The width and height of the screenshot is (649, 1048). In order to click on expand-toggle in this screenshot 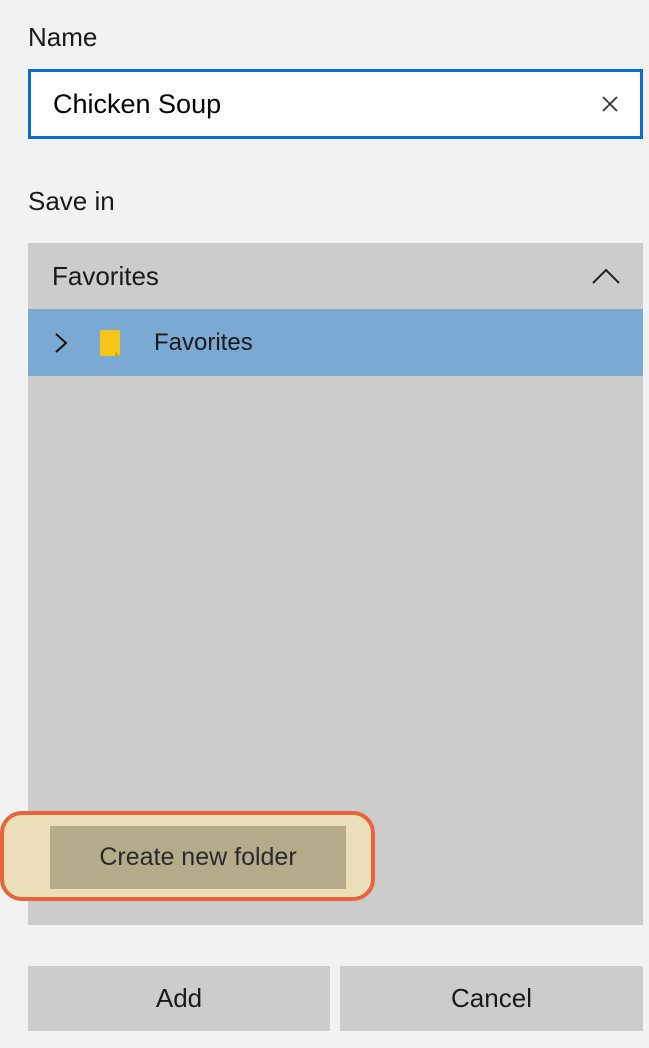, I will do `click(74, 343)`.